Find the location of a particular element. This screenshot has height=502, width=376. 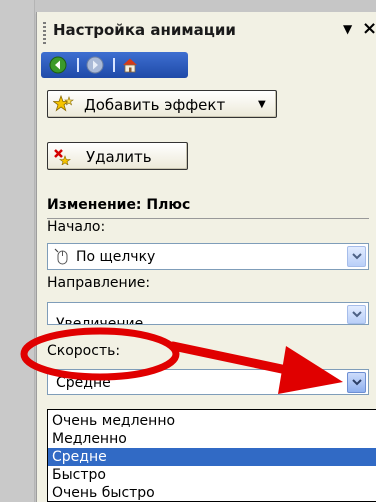

annotation-arrow-head is located at coordinates (310, 370).